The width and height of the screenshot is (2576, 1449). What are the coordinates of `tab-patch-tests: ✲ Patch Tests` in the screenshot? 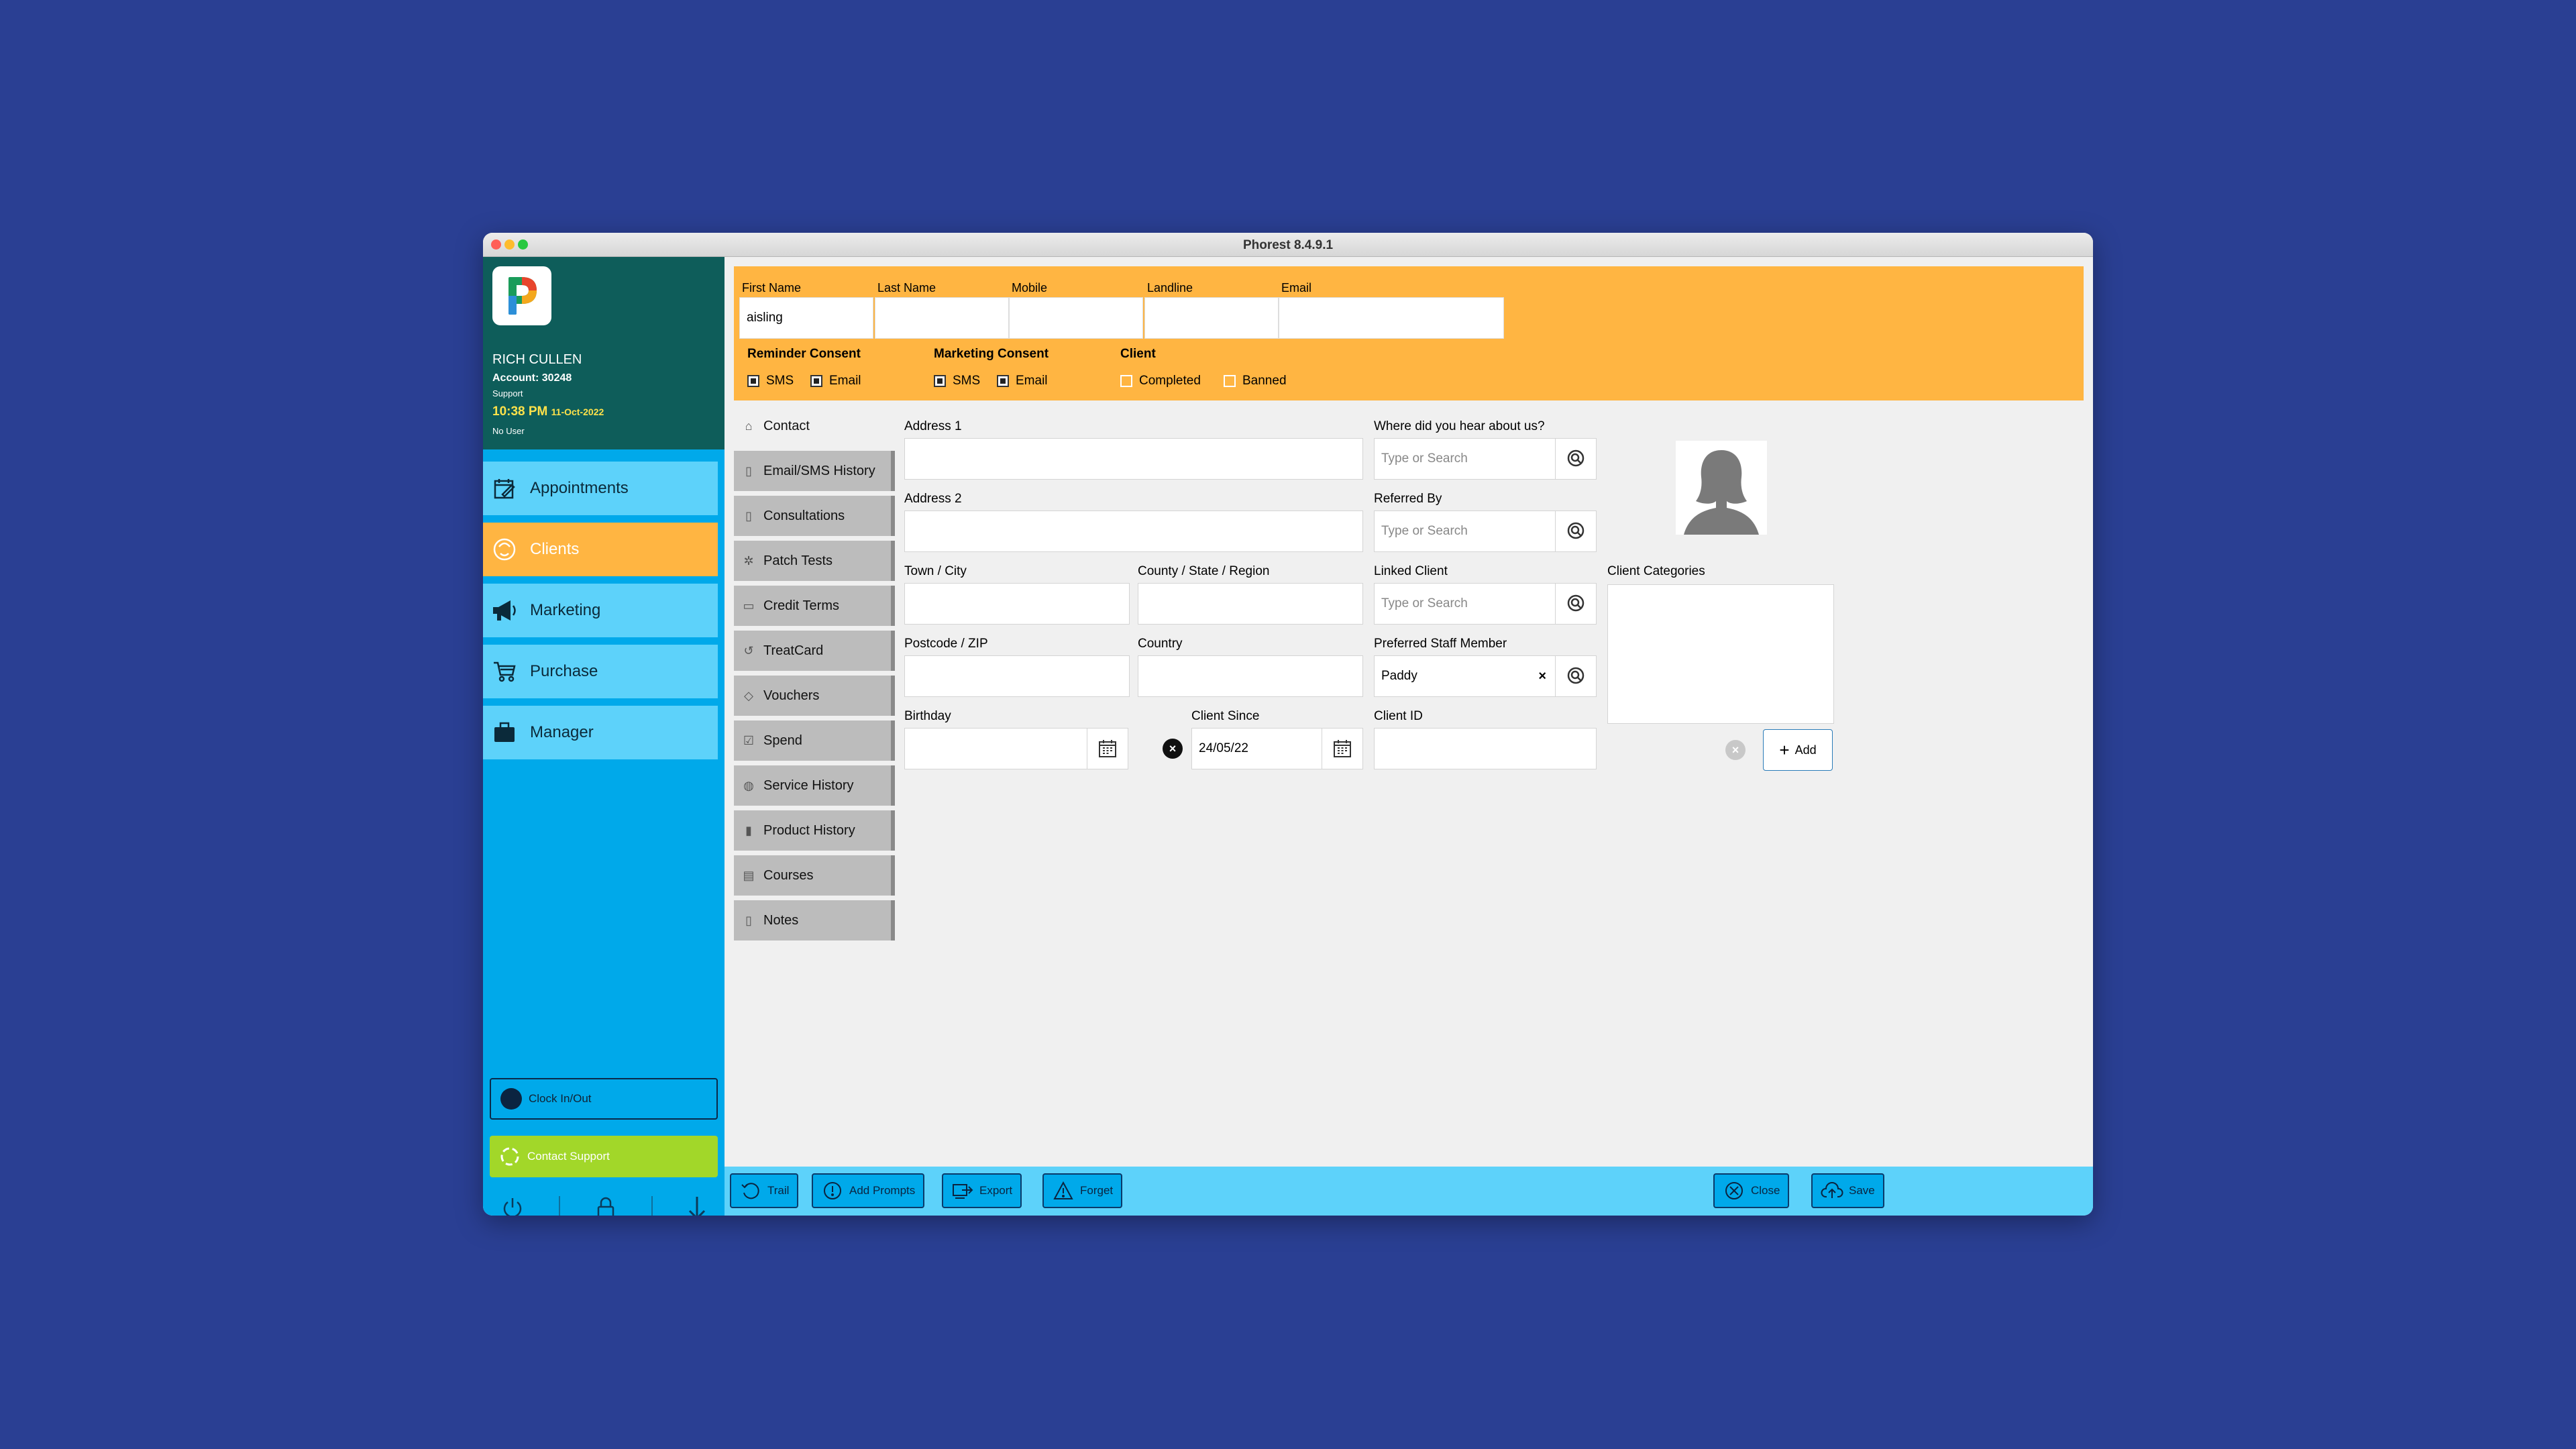 It's located at (814, 561).